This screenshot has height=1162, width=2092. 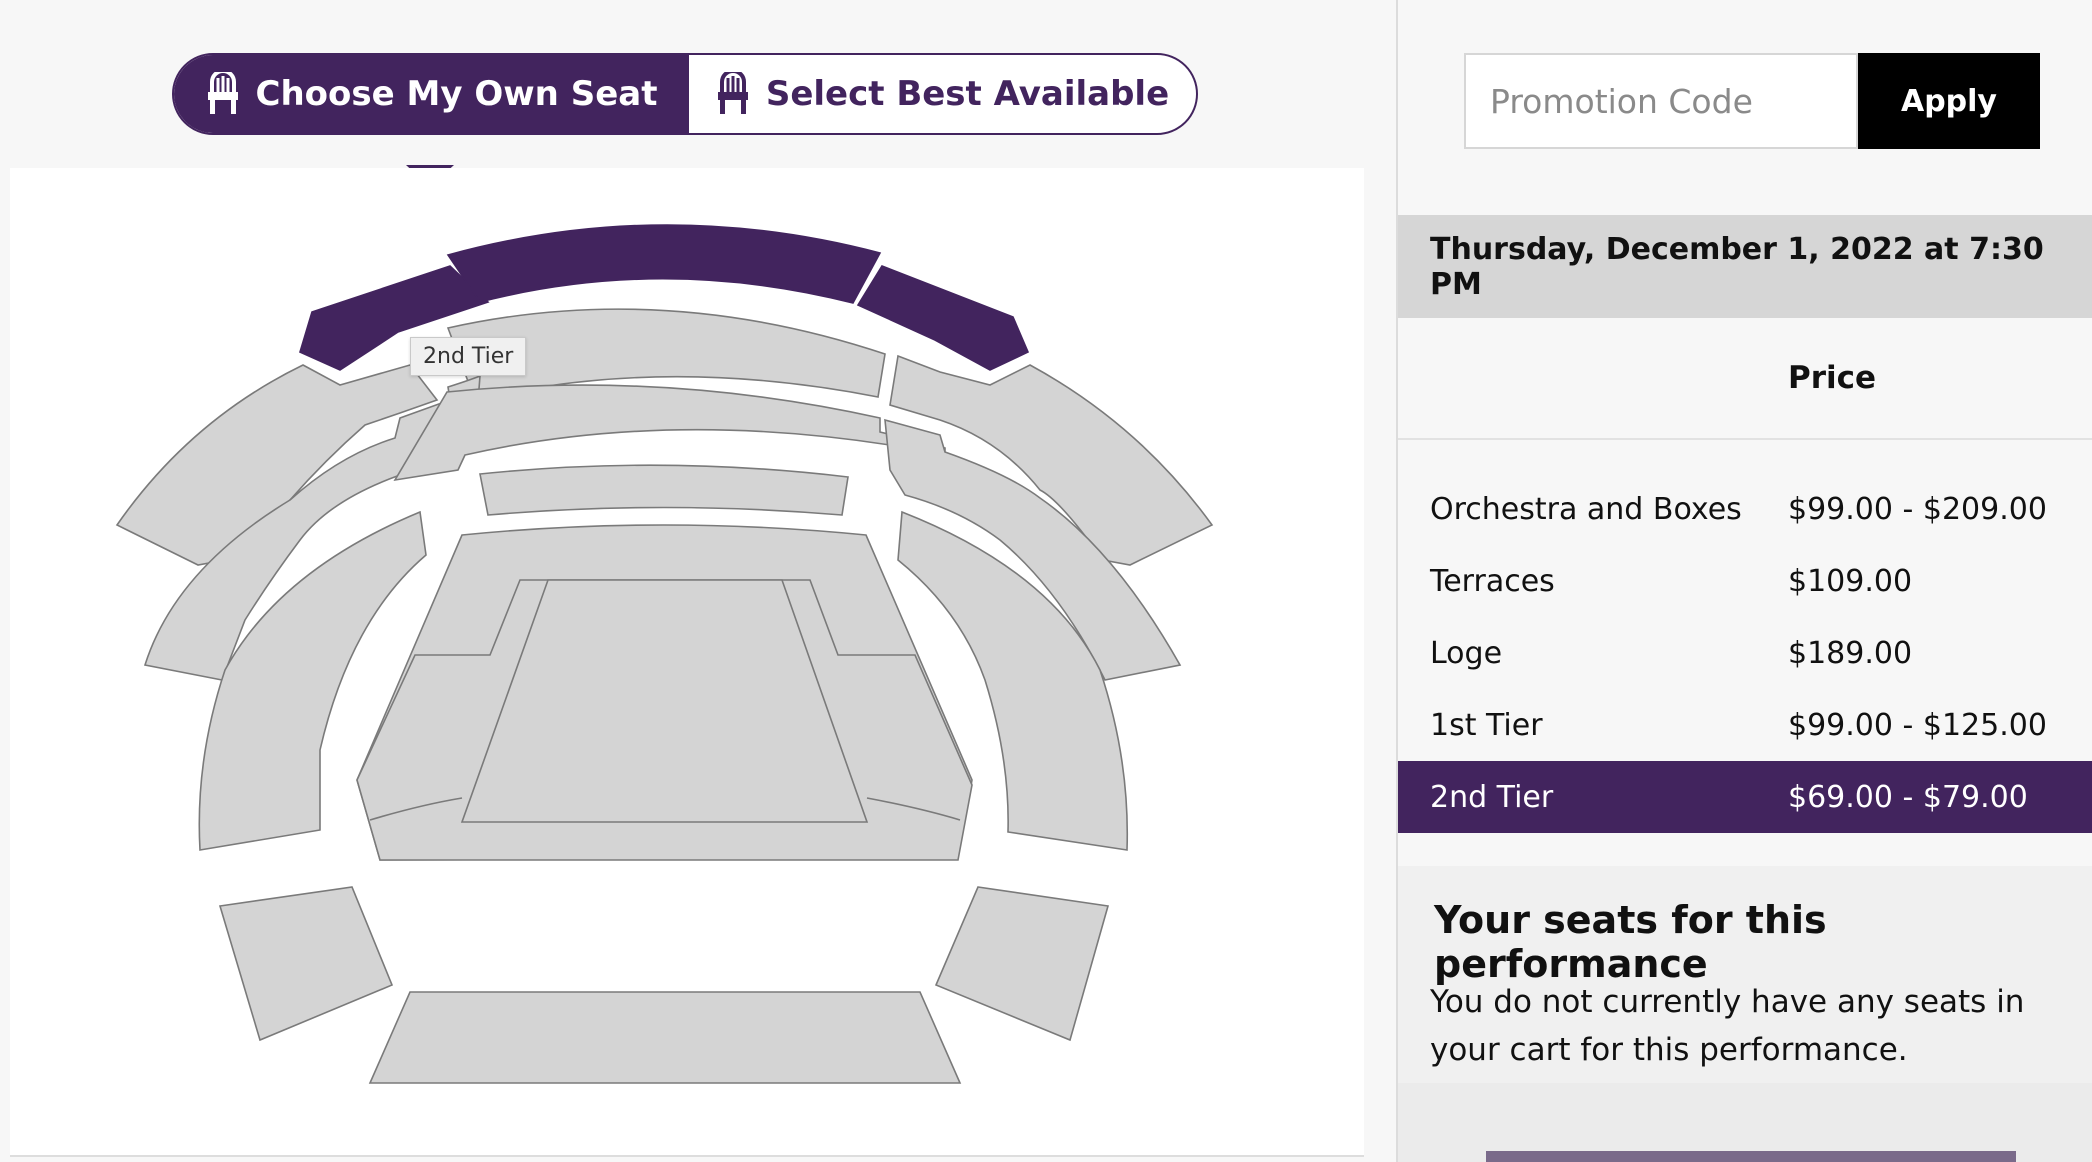 What do you see at coordinates (1745, 379) in the screenshot?
I see `price-header-row: Price` at bounding box center [1745, 379].